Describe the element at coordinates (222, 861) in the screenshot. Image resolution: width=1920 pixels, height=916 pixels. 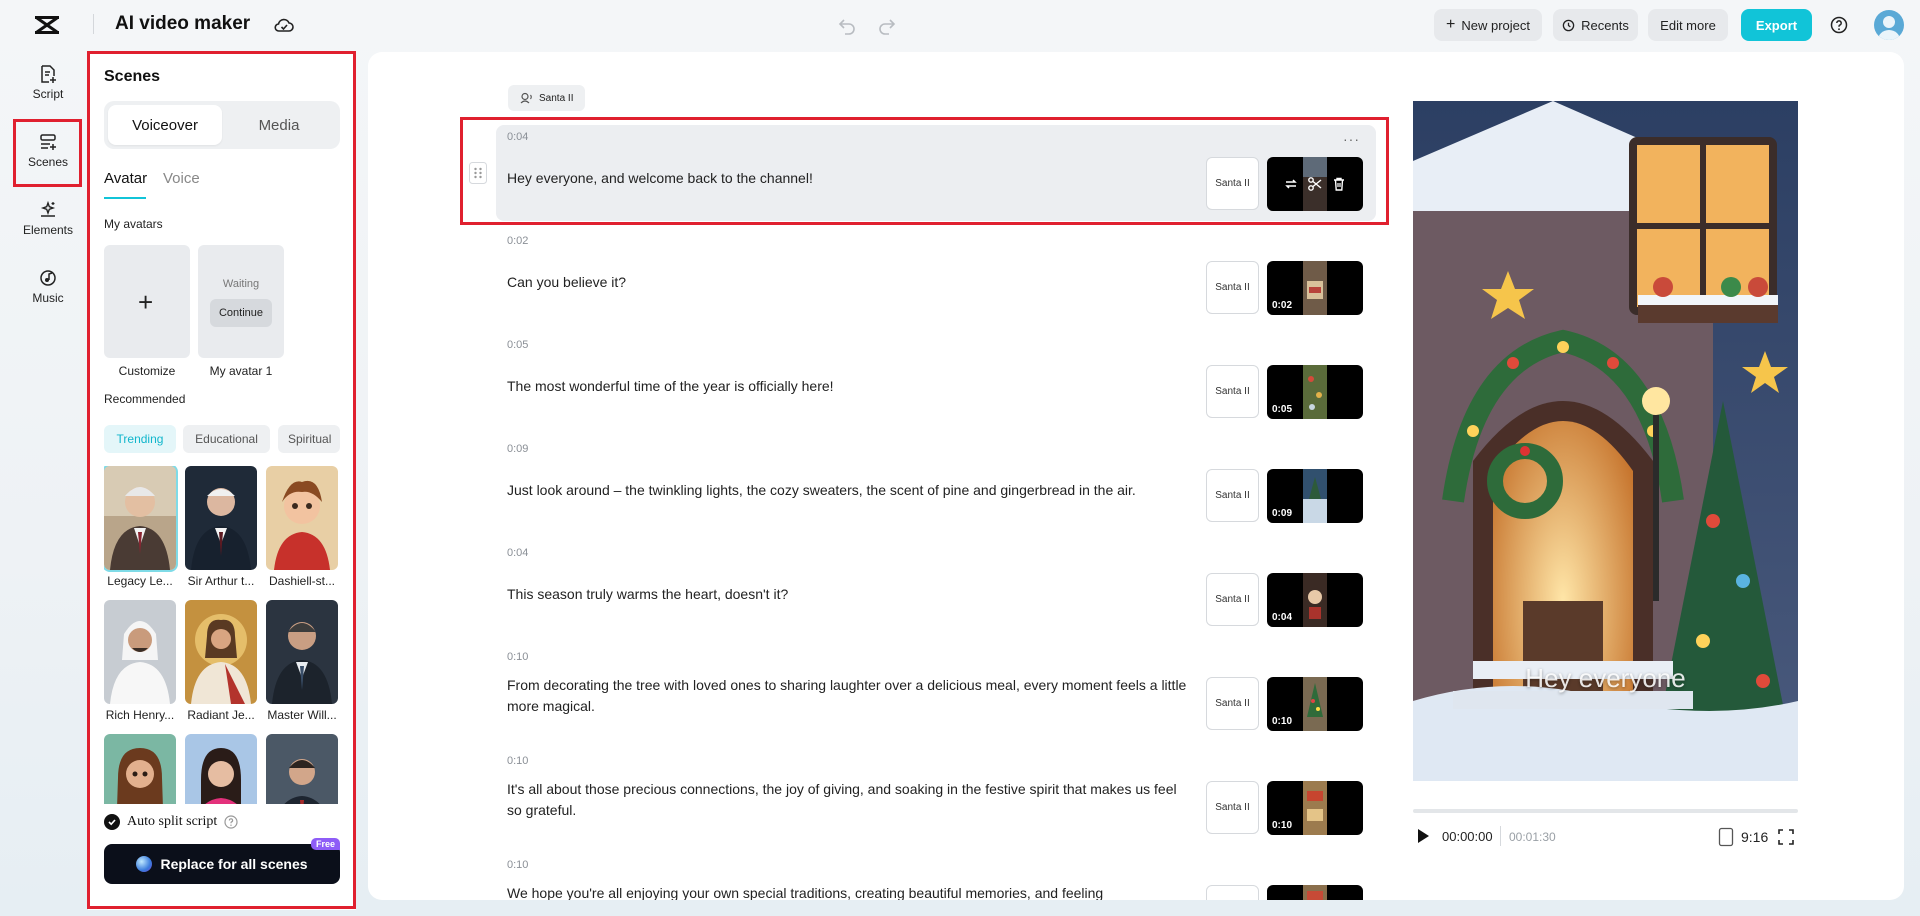
I see `replace-all-scenes-button: Replace for all scenes Free` at that location.